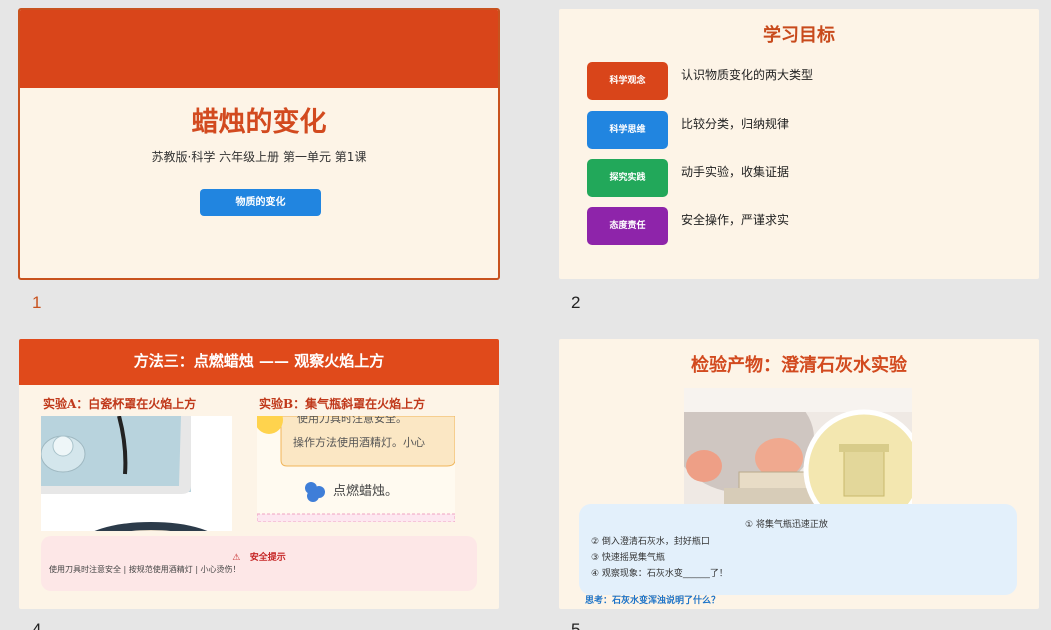 This screenshot has height=630, width=1051. What do you see at coordinates (259, 157) in the screenshot?
I see `slide-subtitle: 苏教版·科学 六年级上册 第一单元 第1课` at bounding box center [259, 157].